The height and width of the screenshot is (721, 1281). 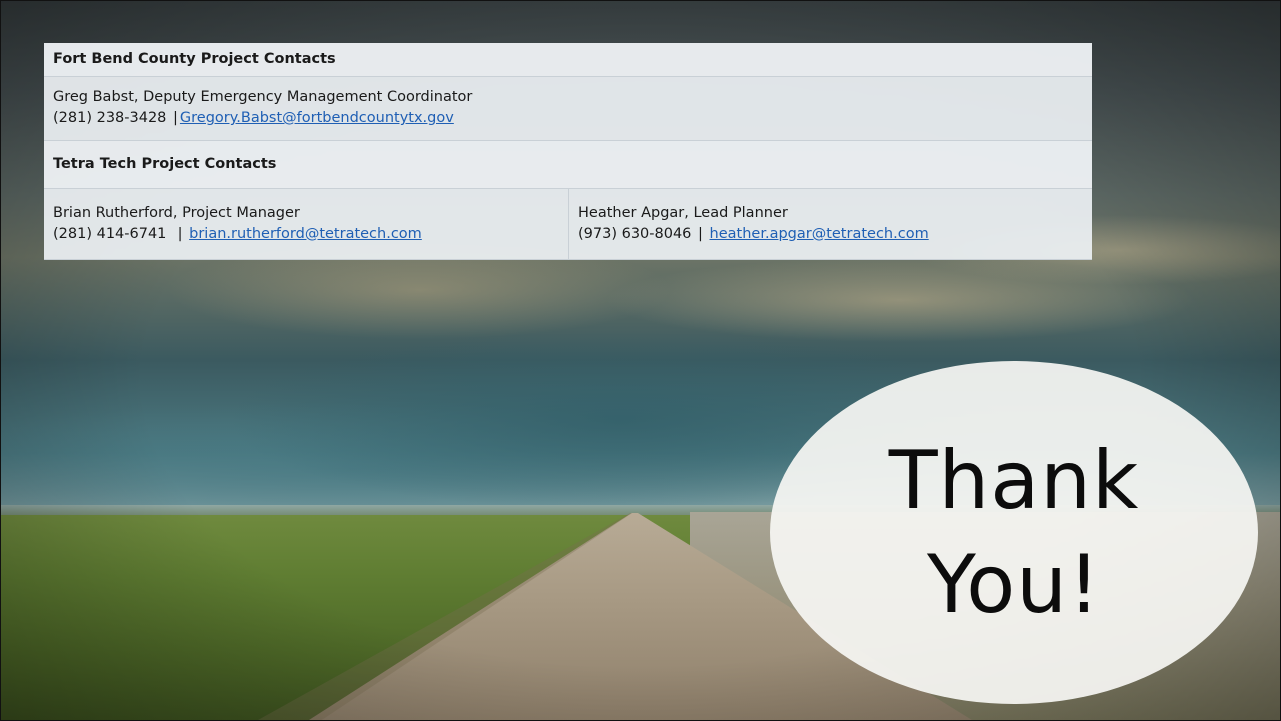 I want to click on greg-babst-email-link: Gregory.Babst@fortbendcountytx.gov, so click(x=317, y=118).